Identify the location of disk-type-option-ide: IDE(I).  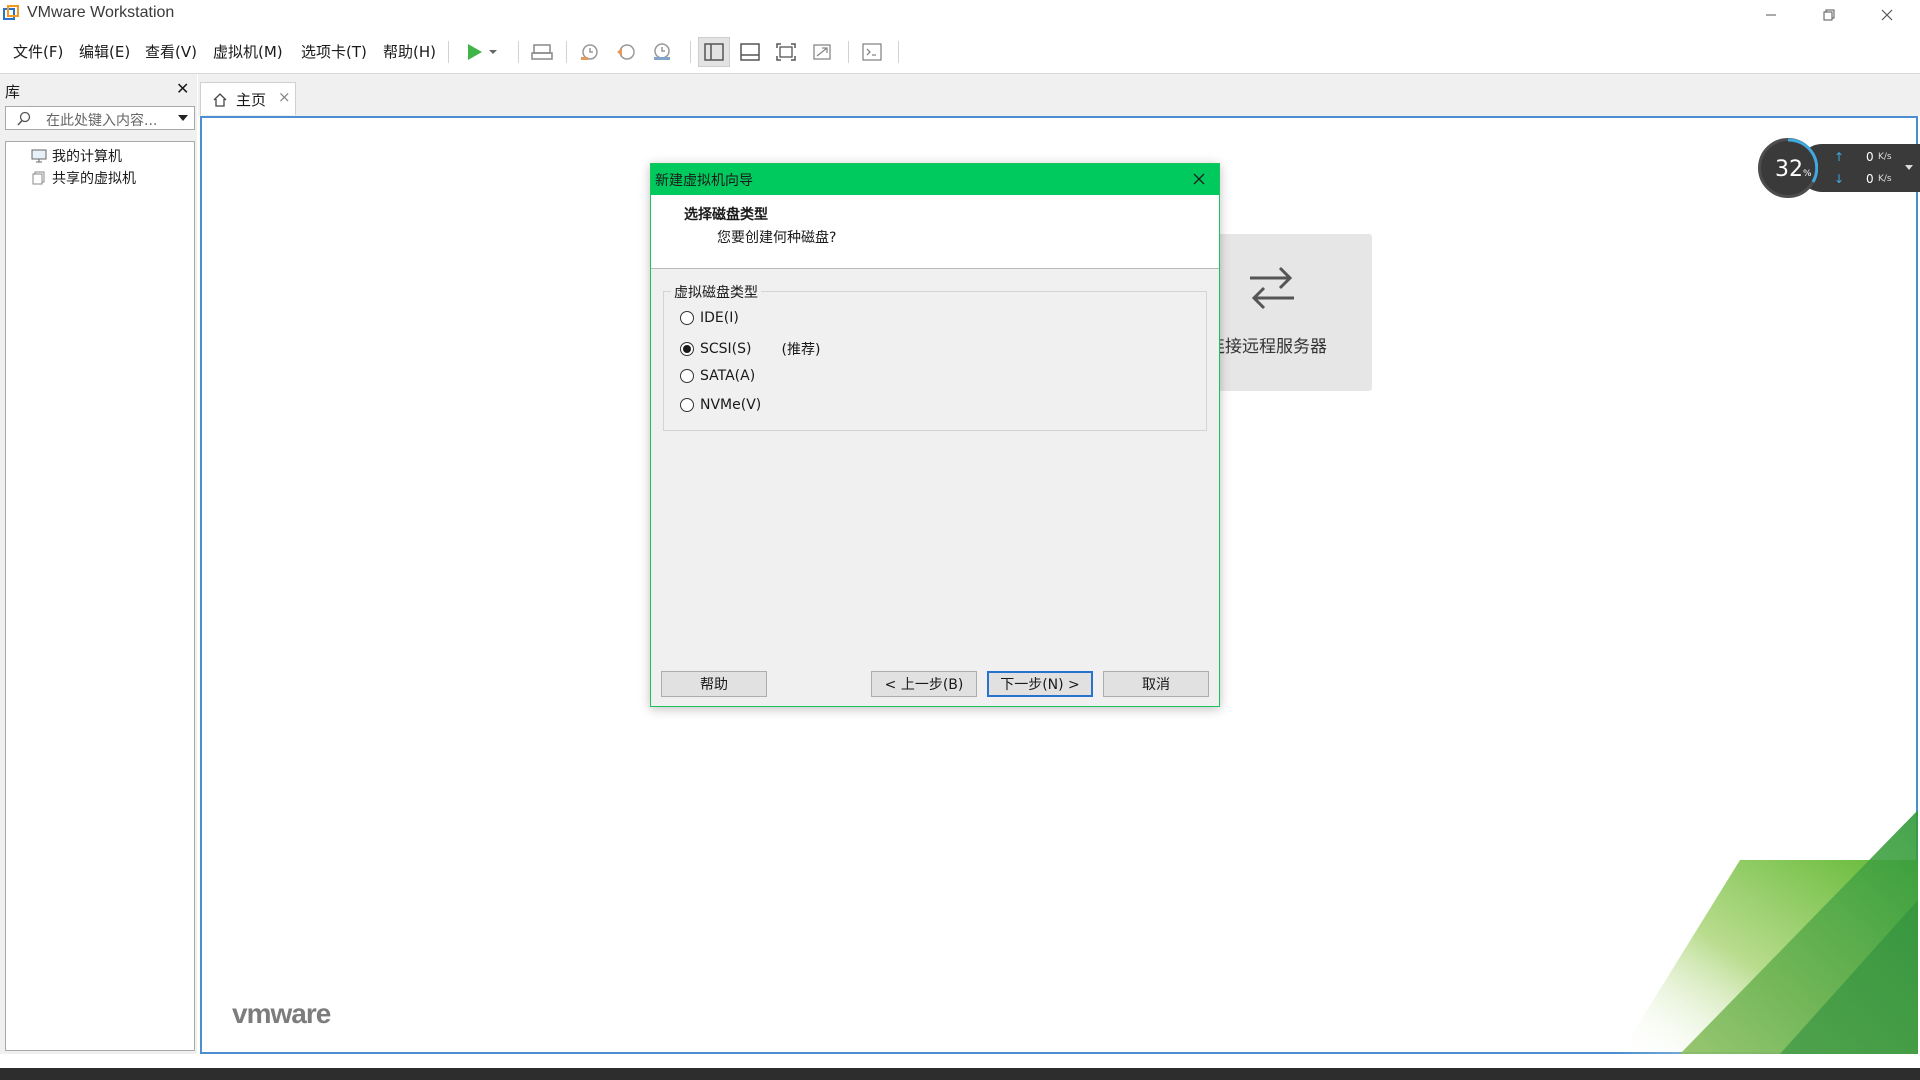
(709, 318).